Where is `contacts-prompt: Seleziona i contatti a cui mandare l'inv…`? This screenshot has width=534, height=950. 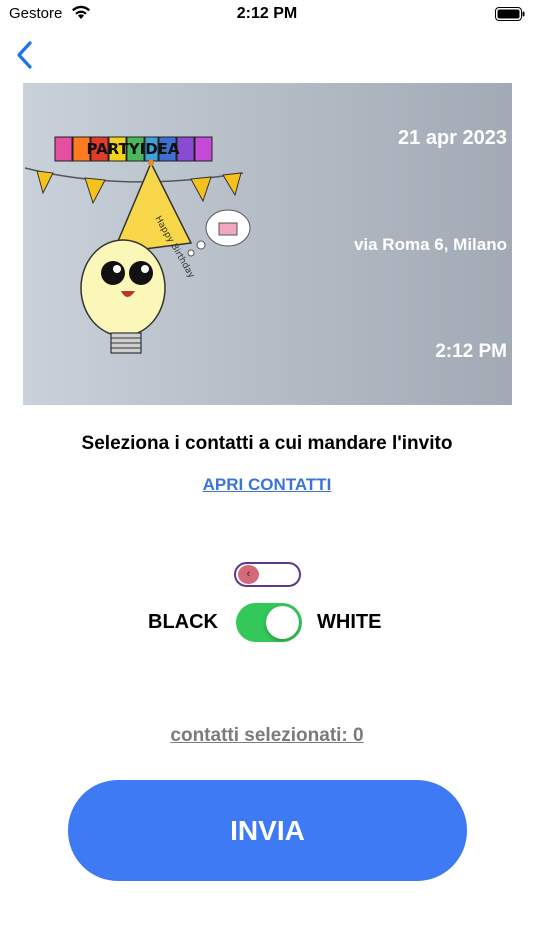
contacts-prompt: Seleziona i contatti a cui mandare l'inv… is located at coordinates (267, 443).